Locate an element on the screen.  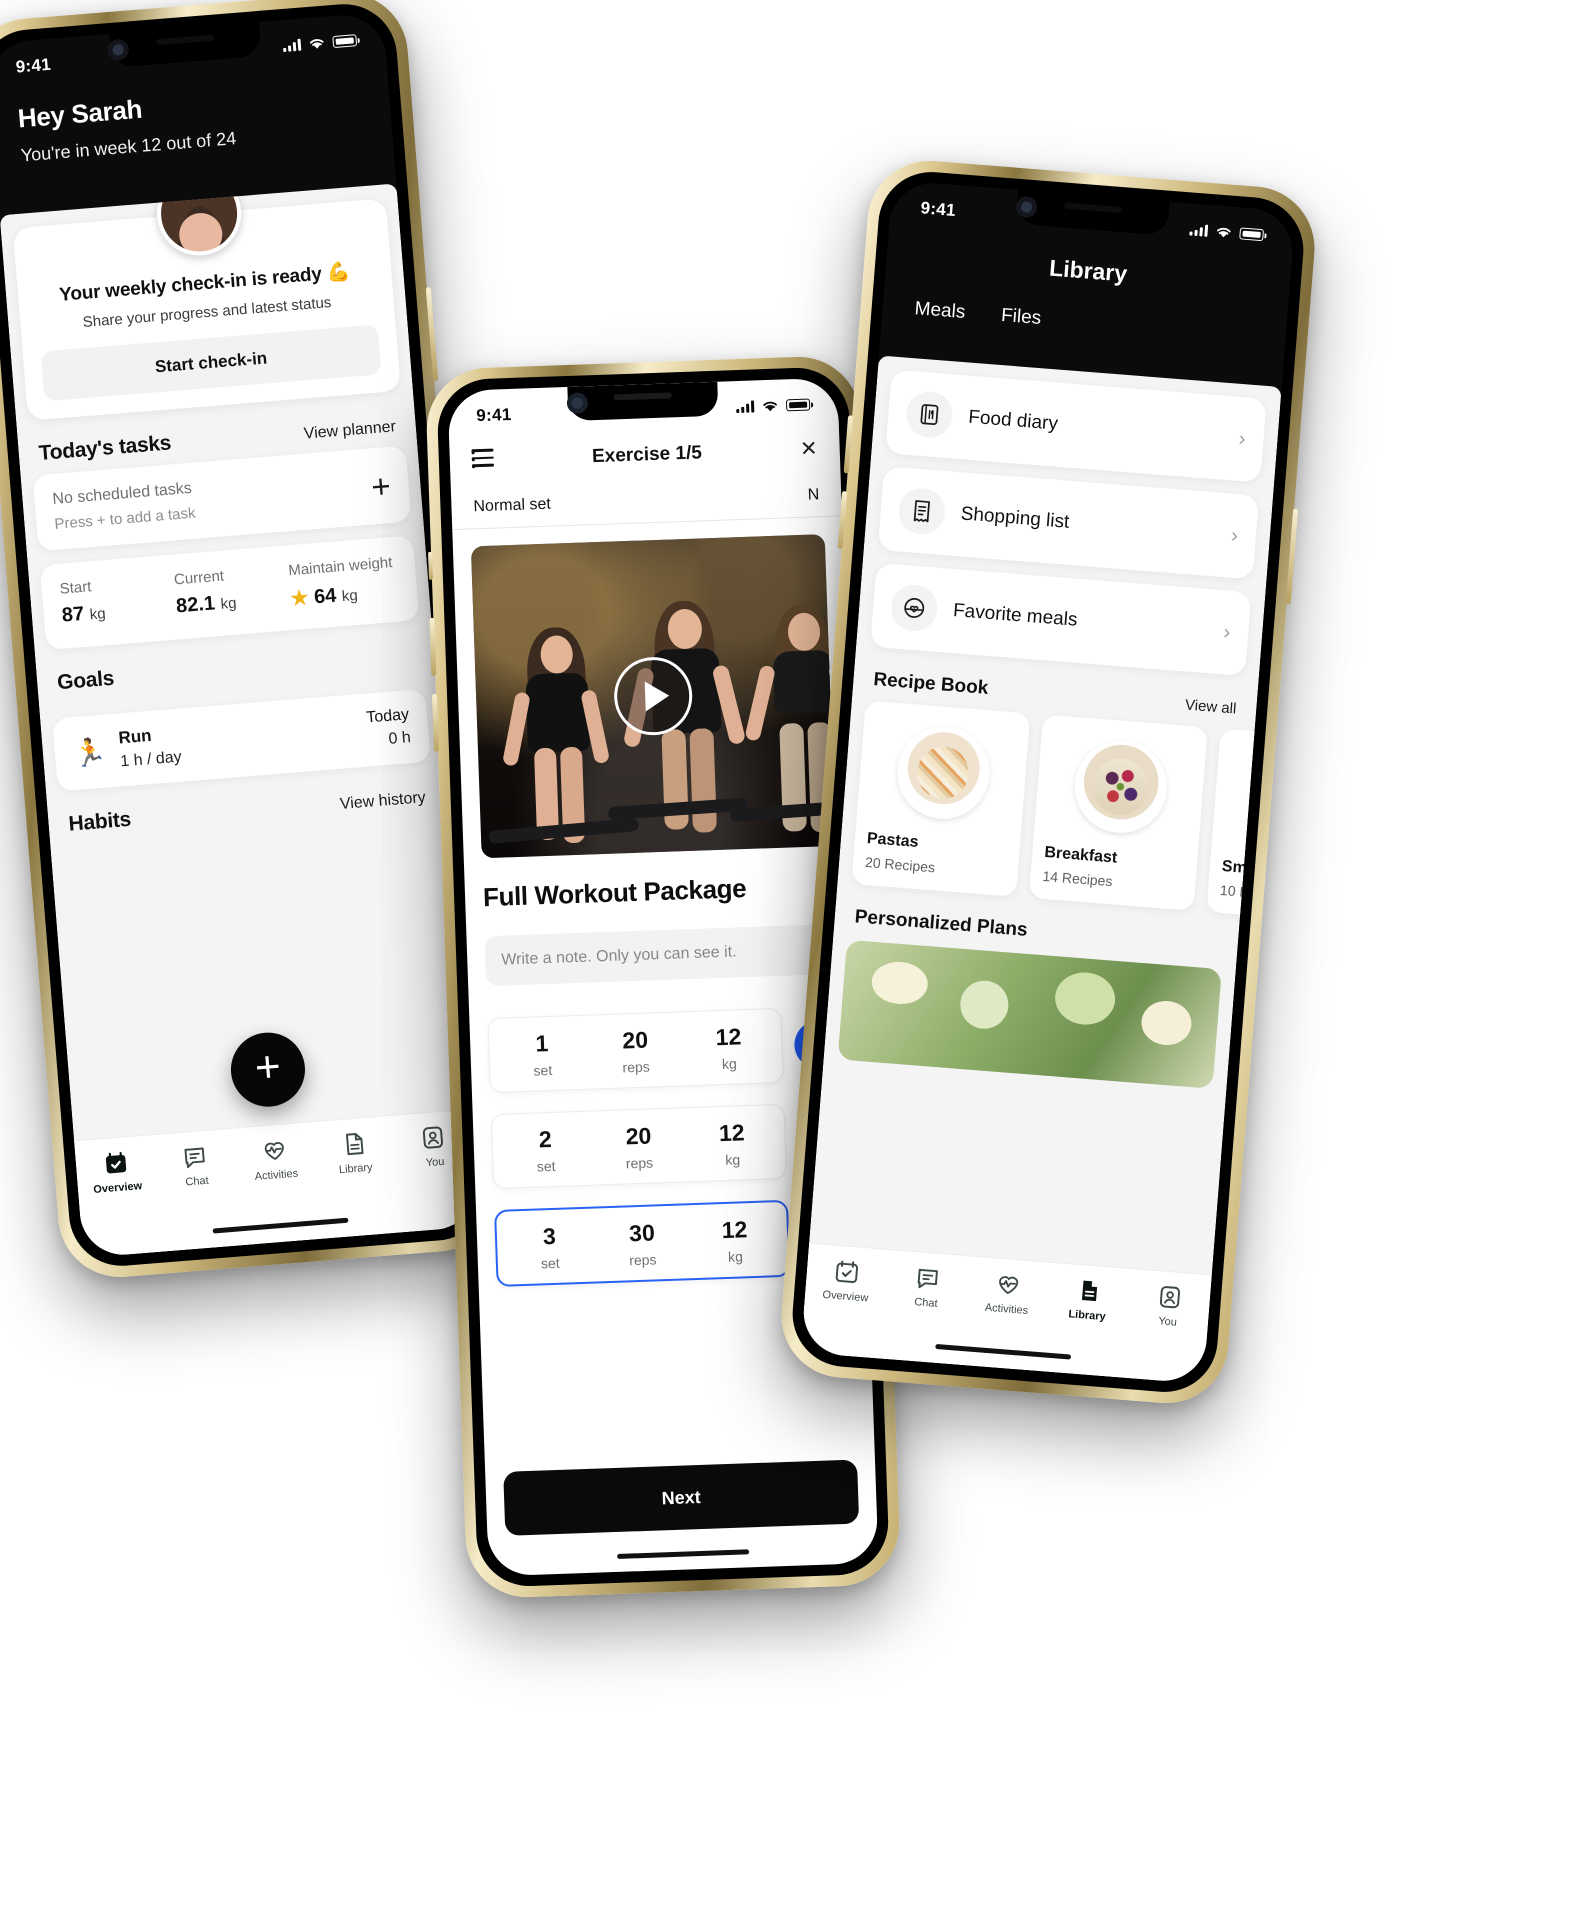
document-icon is located at coordinates (353, 1144).